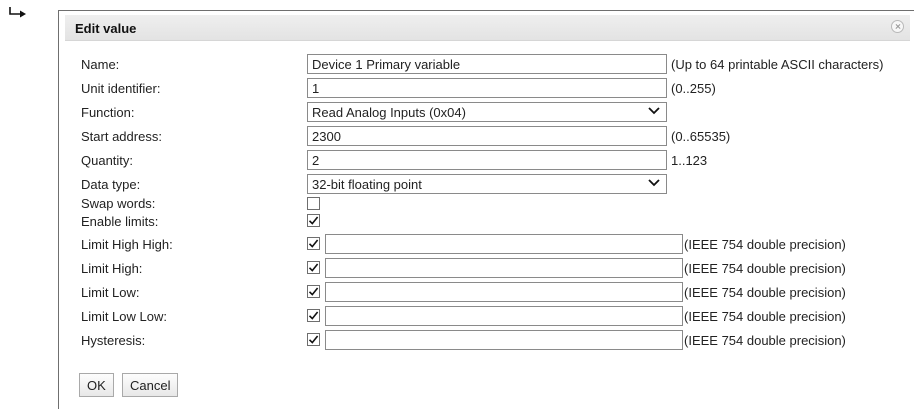  Describe the element at coordinates (765, 268) in the screenshot. I see `limit-high-hint: (IEEE 754 double precision)` at that location.